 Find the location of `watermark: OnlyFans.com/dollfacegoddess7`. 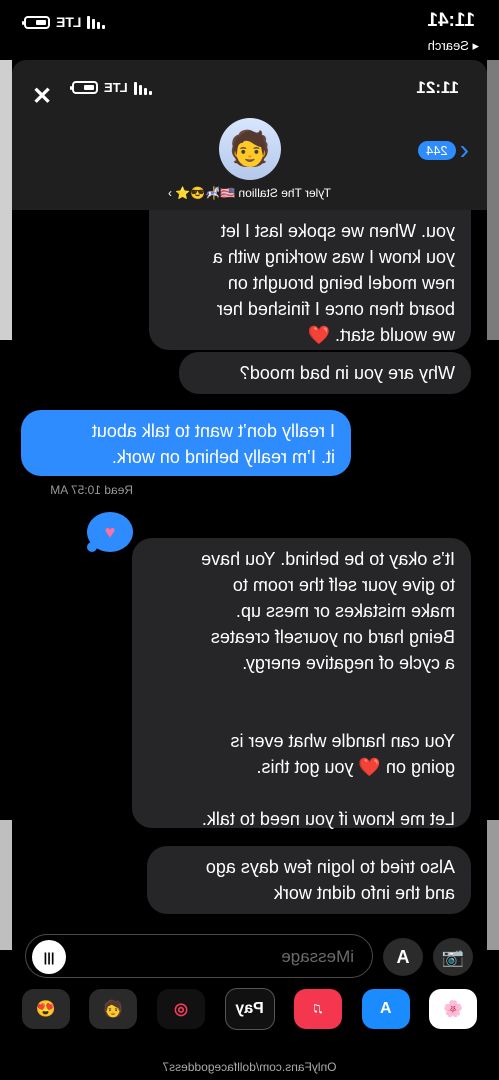

watermark: OnlyFans.com/dollfacegoddess7 is located at coordinates (249, 1067).